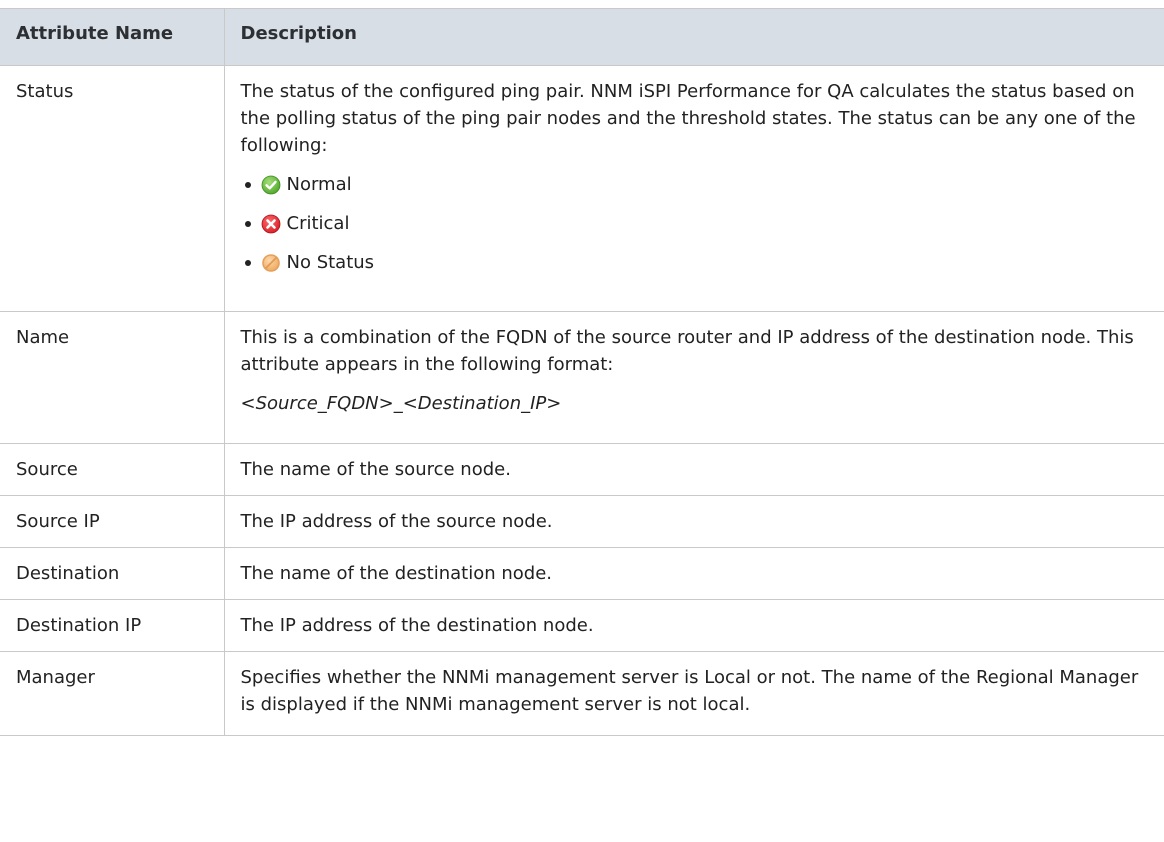  Describe the element at coordinates (112, 188) in the screenshot. I see `attribute-name-cell: Status` at that location.